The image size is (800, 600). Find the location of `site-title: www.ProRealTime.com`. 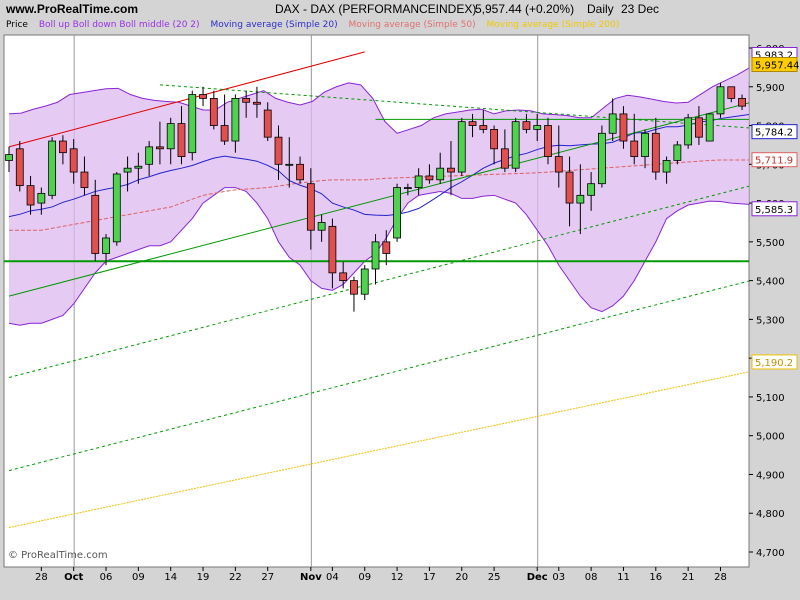

site-title: www.ProRealTime.com is located at coordinates (72, 9).